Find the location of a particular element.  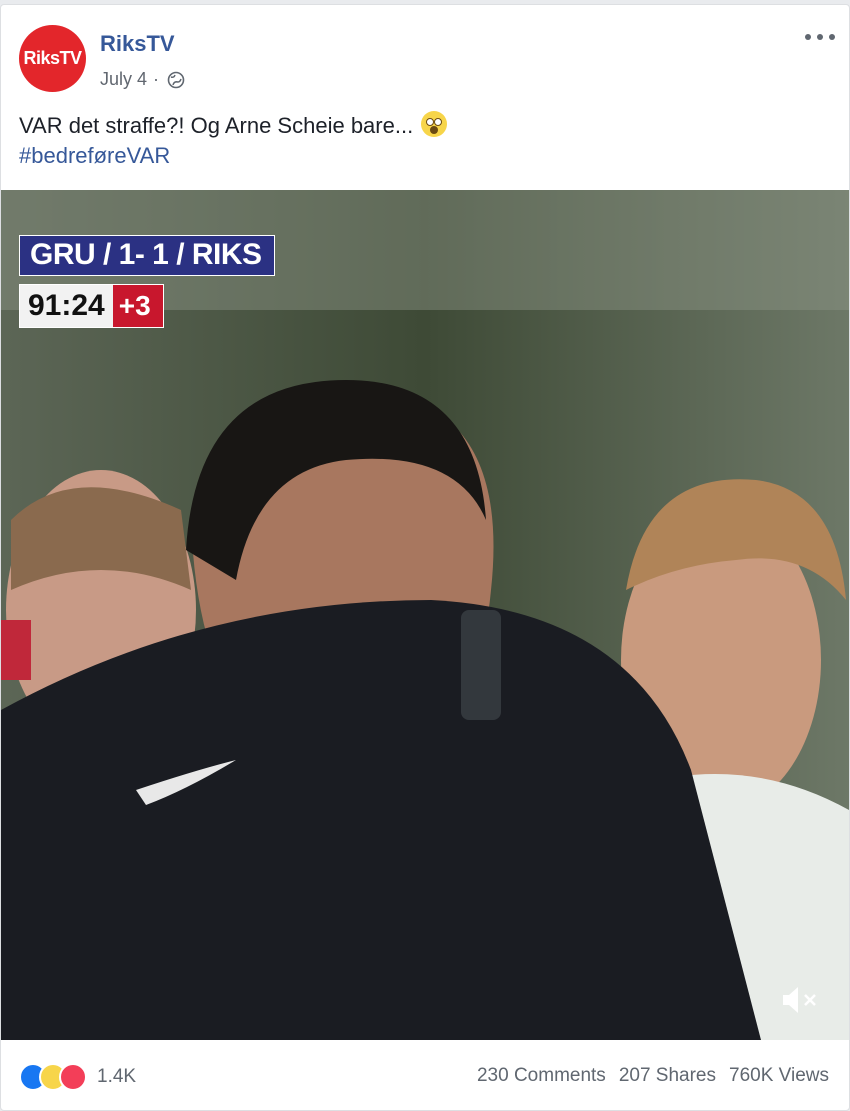

page-avatar: RiksTV is located at coordinates (52, 58).